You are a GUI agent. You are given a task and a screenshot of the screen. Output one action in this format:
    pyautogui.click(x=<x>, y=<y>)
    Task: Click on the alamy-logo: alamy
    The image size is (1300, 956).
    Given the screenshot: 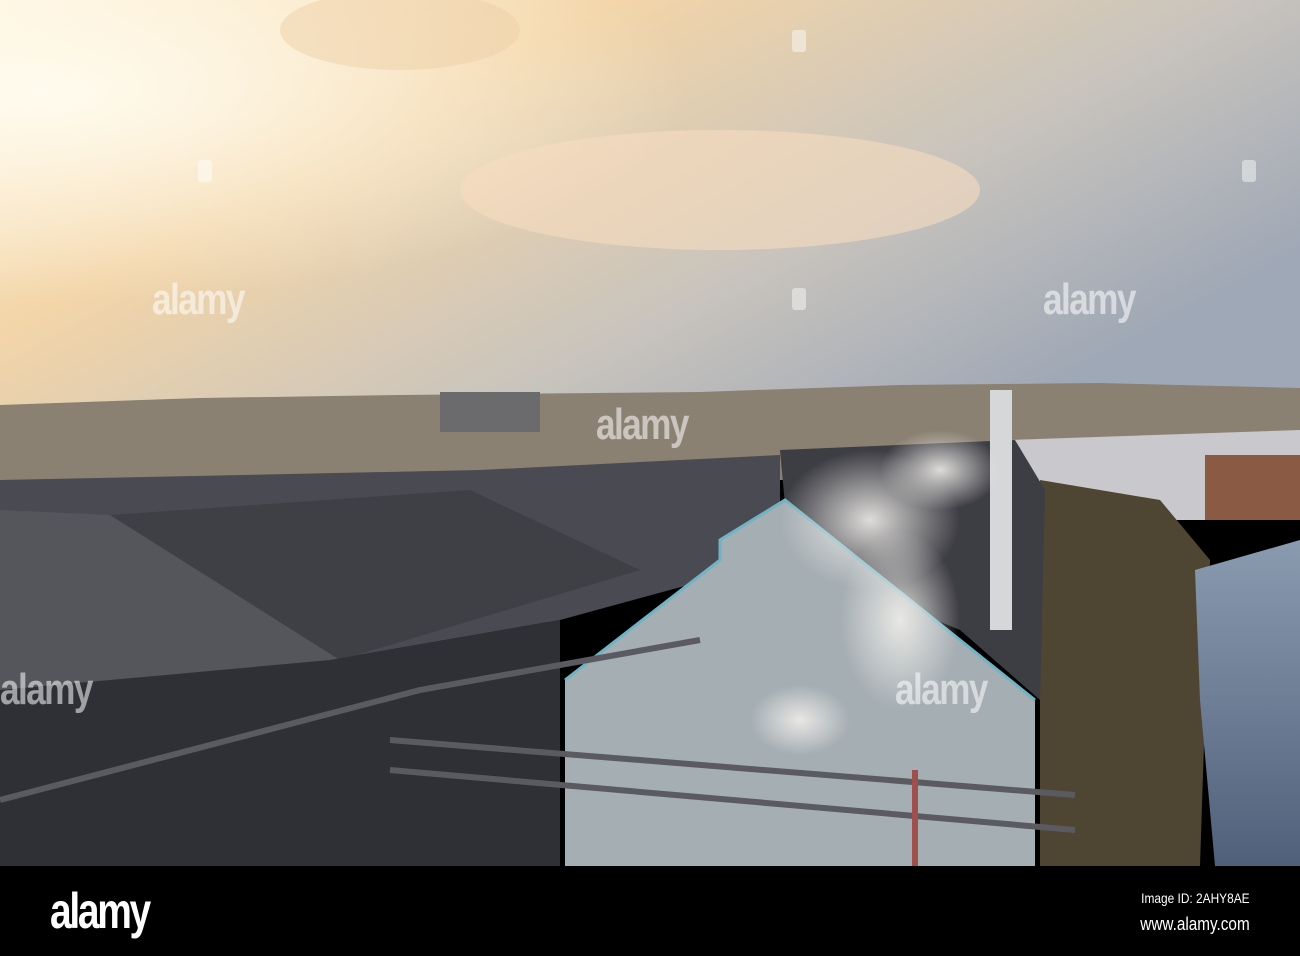 What is the action you would take?
    pyautogui.click(x=100, y=911)
    